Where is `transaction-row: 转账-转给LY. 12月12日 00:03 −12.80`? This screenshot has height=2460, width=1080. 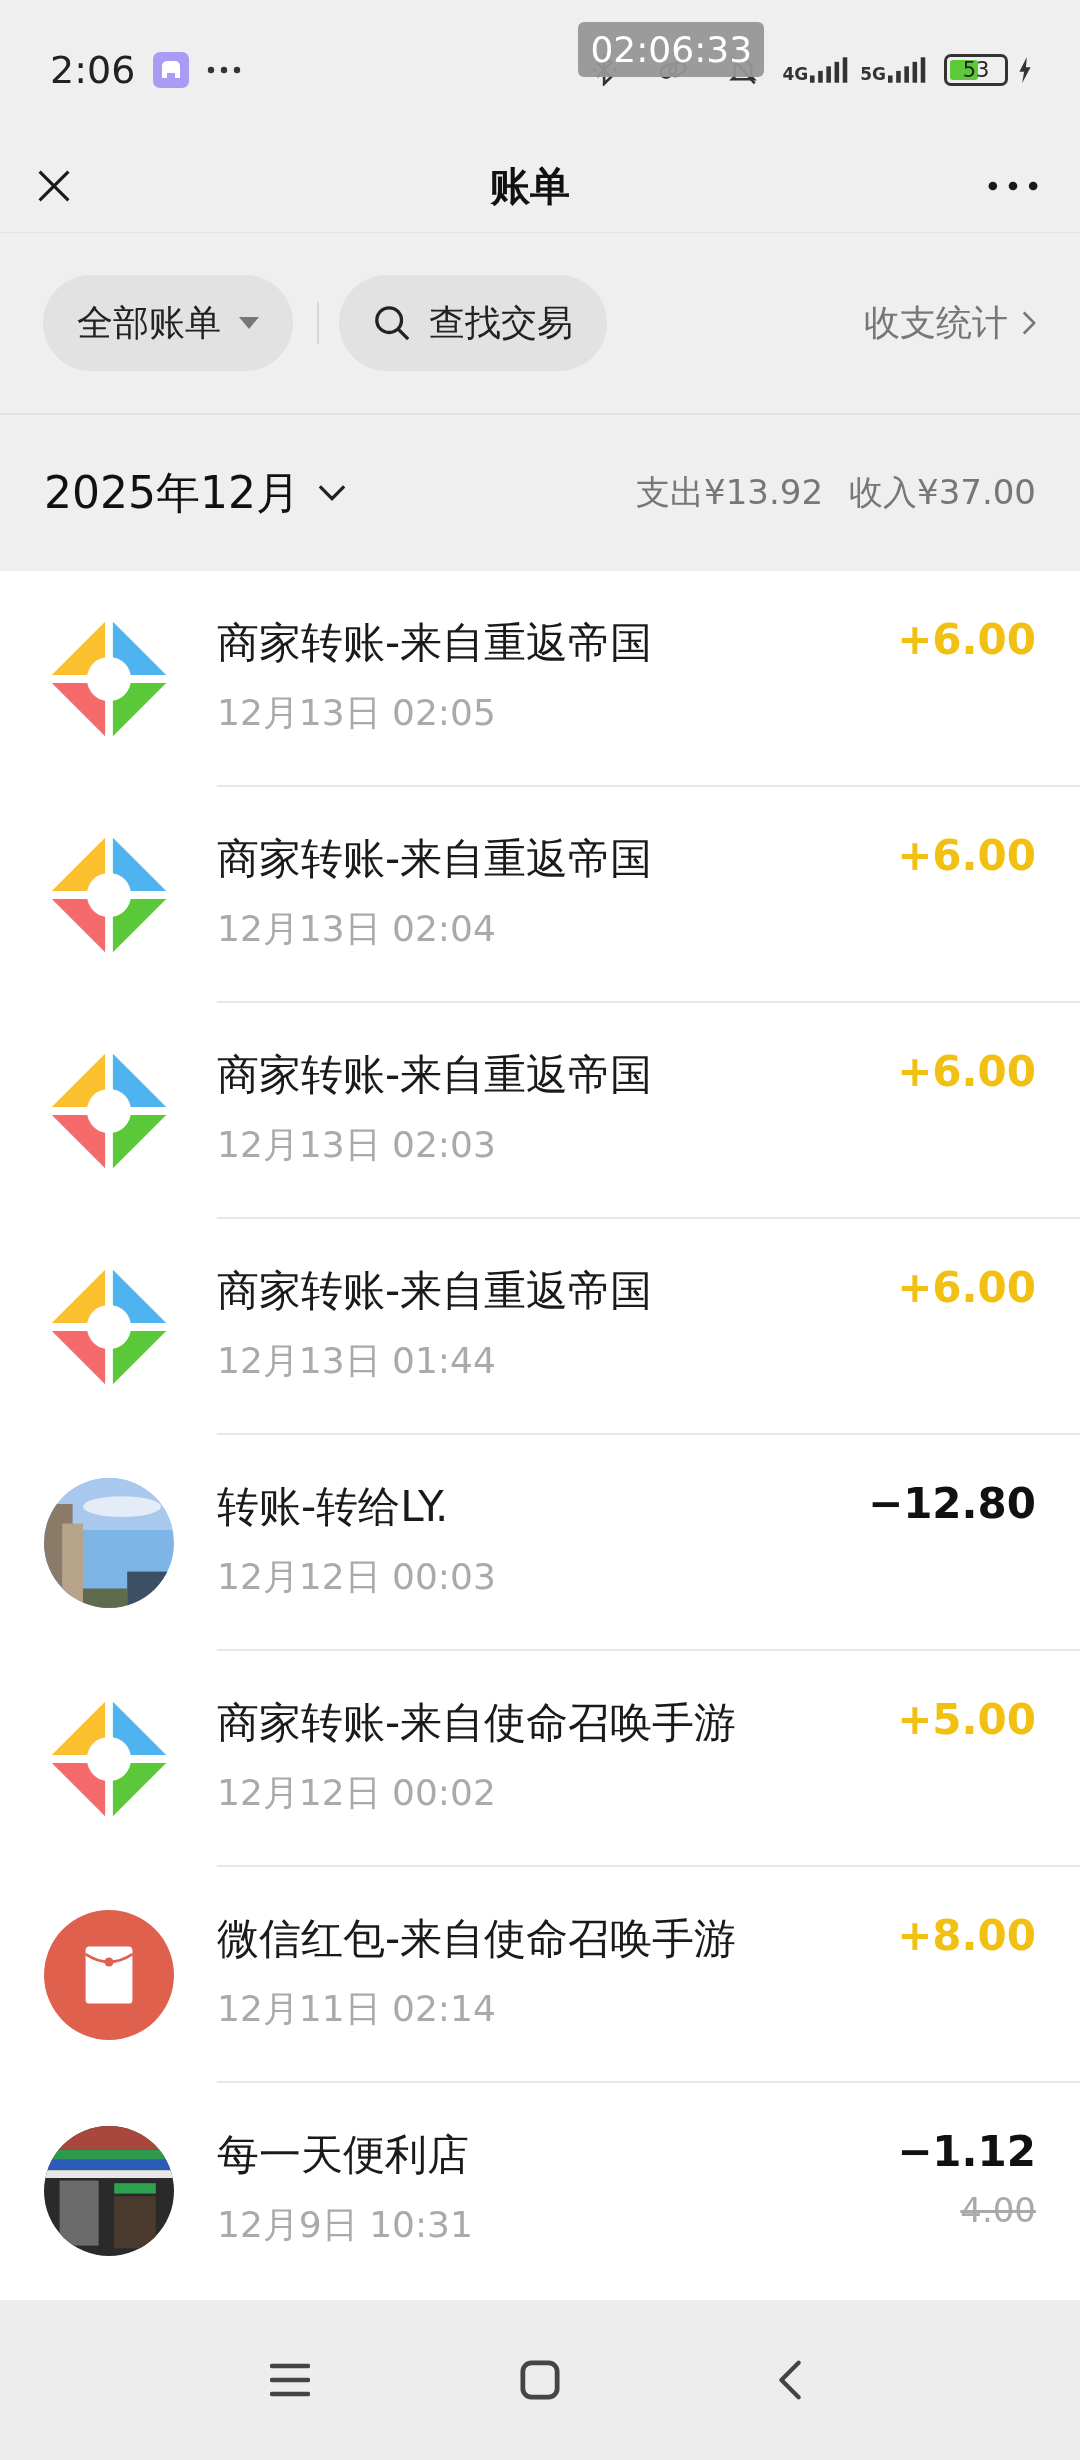
transaction-row: 转账-转给LY. 12月12日 00:03 −12.80 is located at coordinates (540, 1543).